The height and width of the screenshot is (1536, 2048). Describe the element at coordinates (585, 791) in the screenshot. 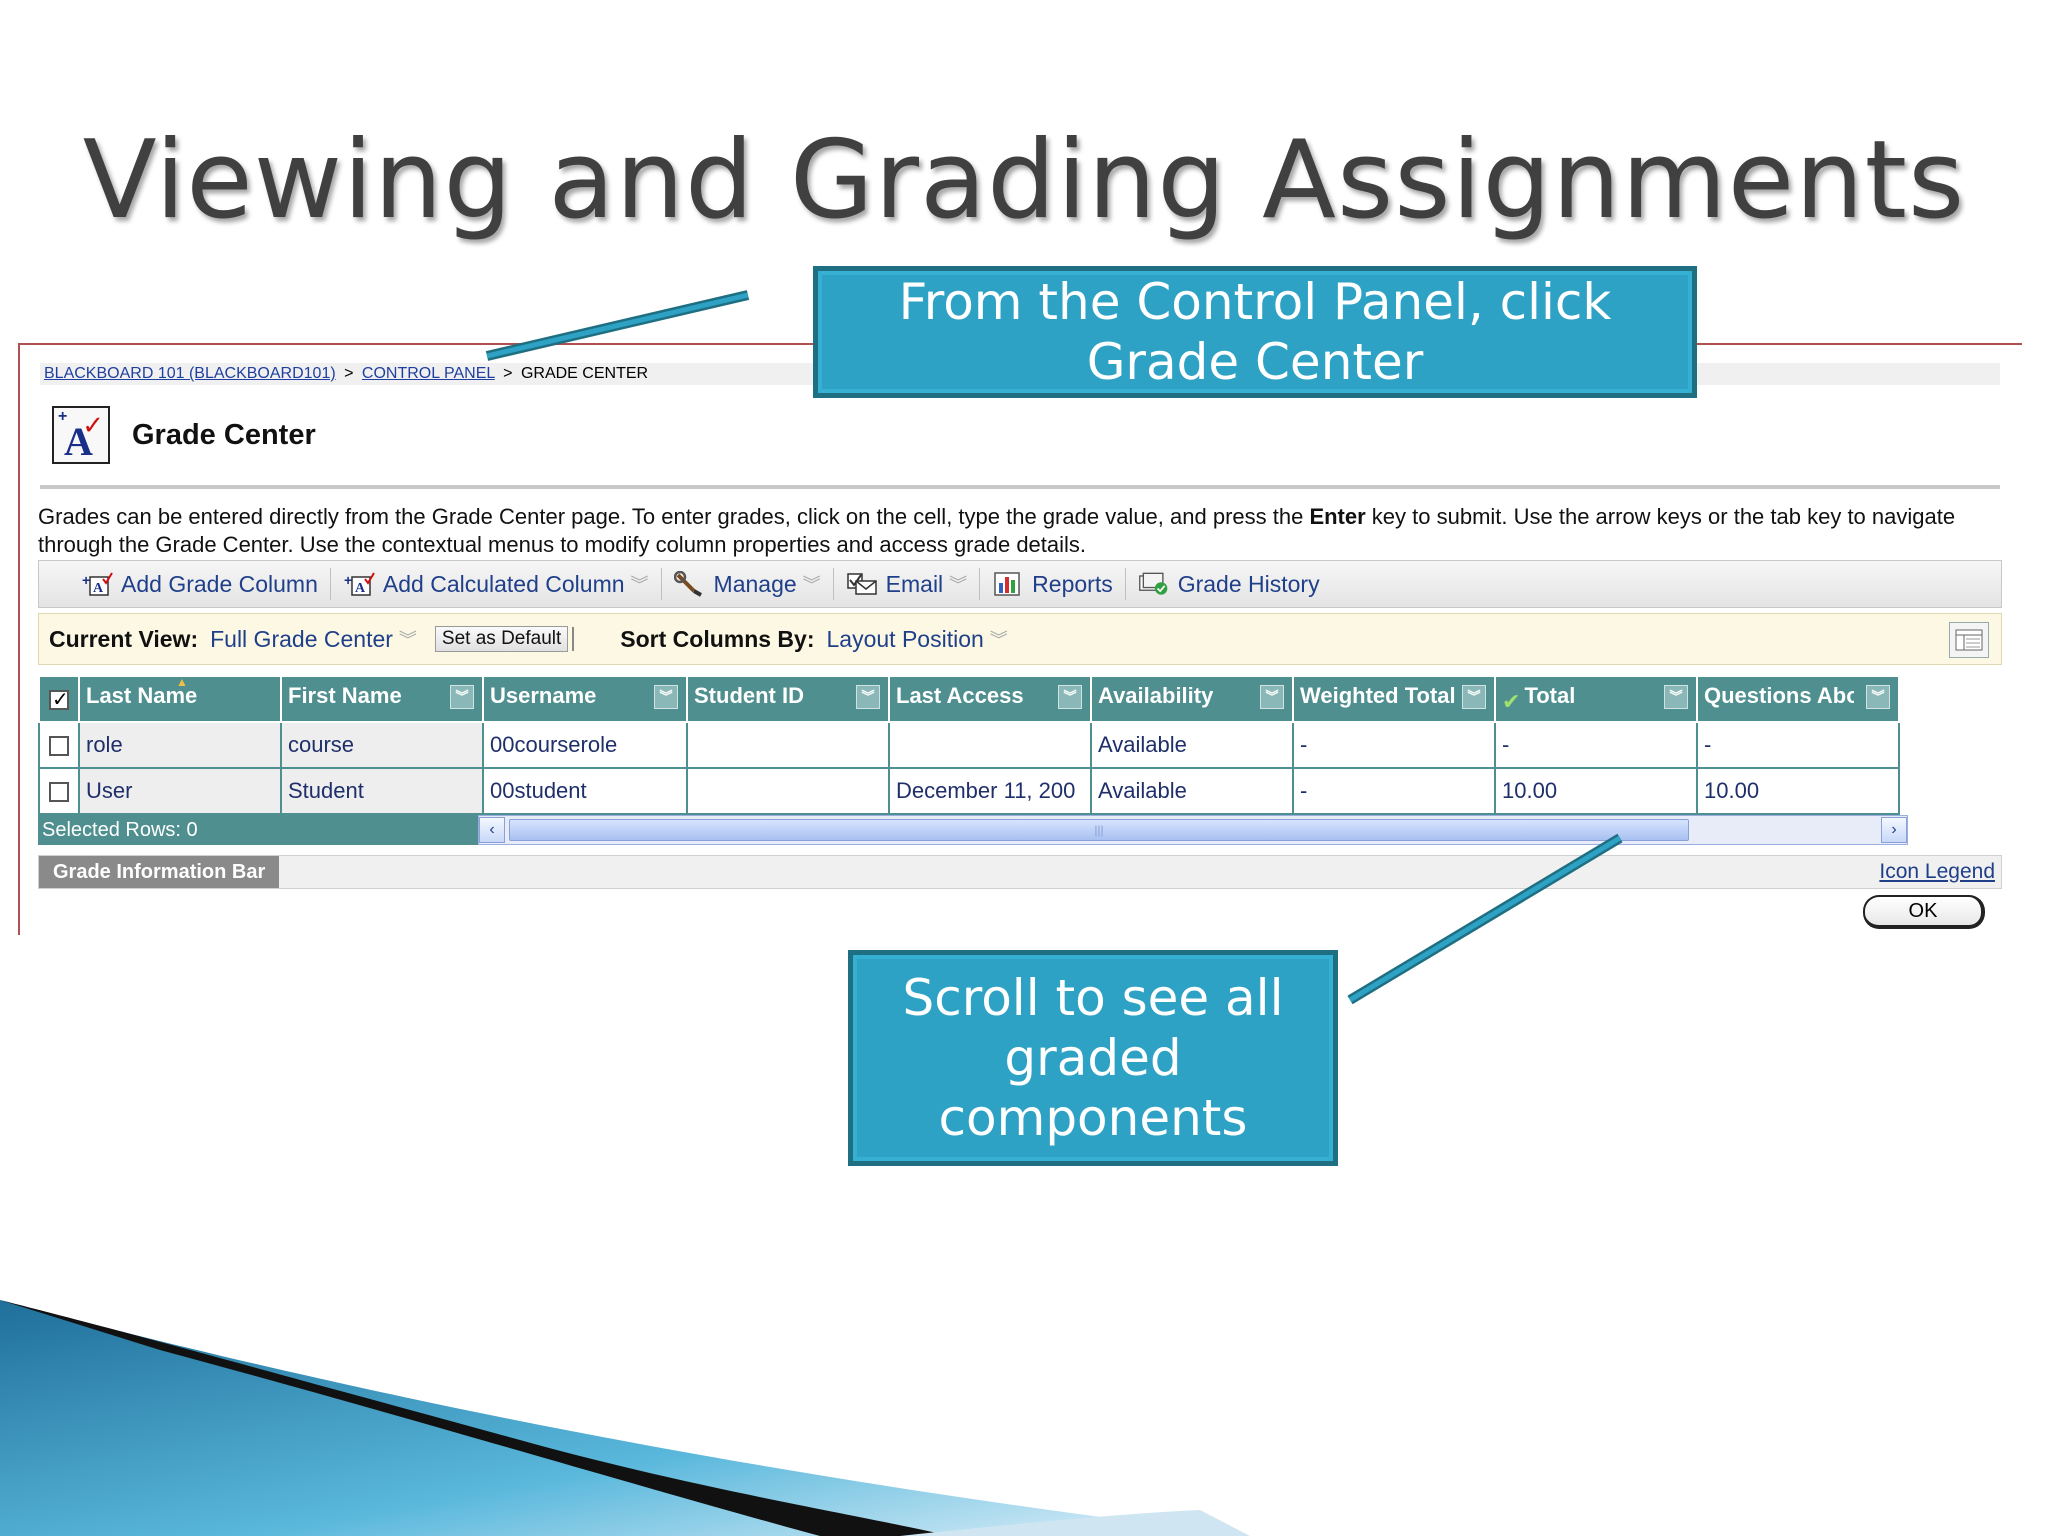

I see `username-cell: 00student` at that location.